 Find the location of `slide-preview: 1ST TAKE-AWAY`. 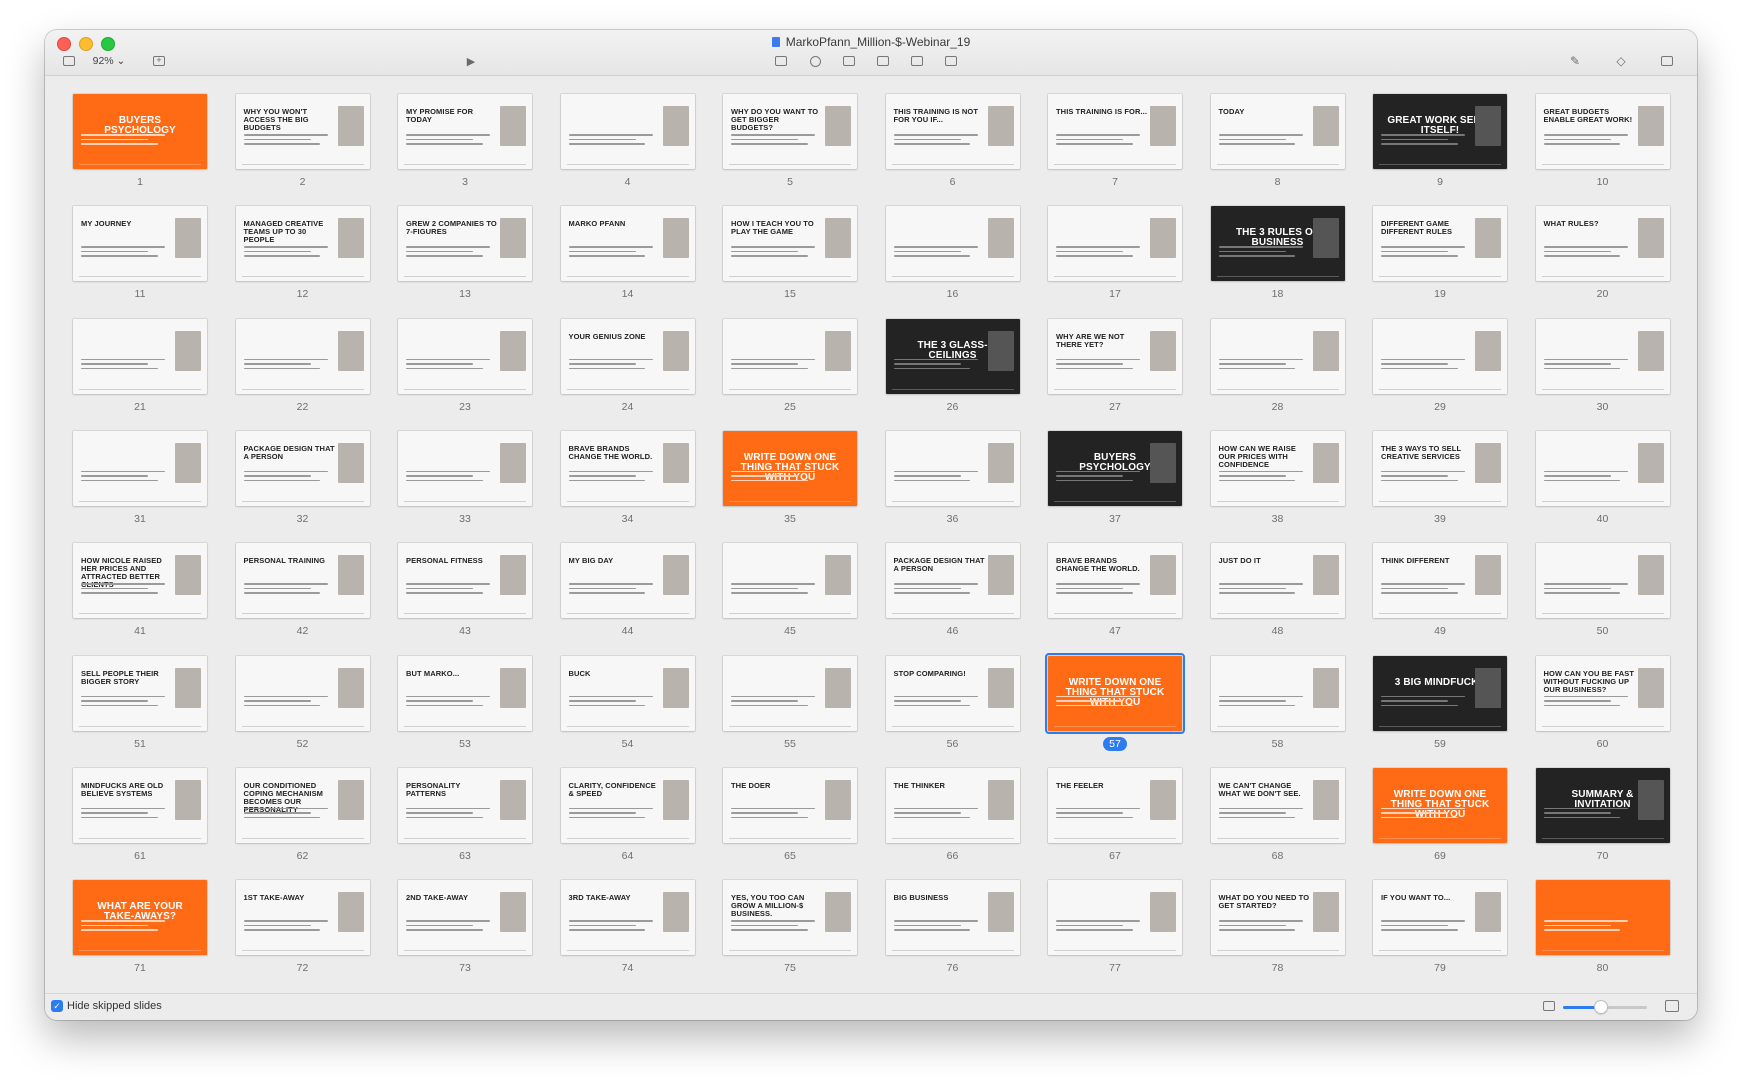

slide-preview: 1ST TAKE-AWAY is located at coordinates (302, 918).